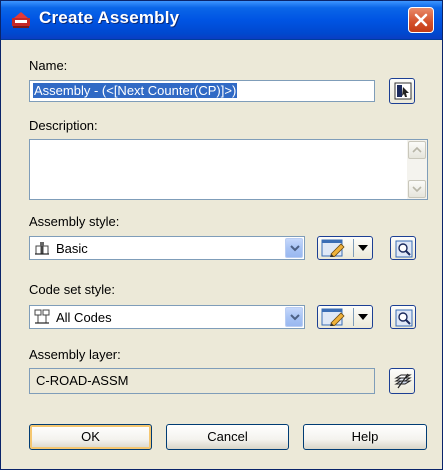 The width and height of the screenshot is (445, 472). I want to click on layers-icon, so click(403, 381).